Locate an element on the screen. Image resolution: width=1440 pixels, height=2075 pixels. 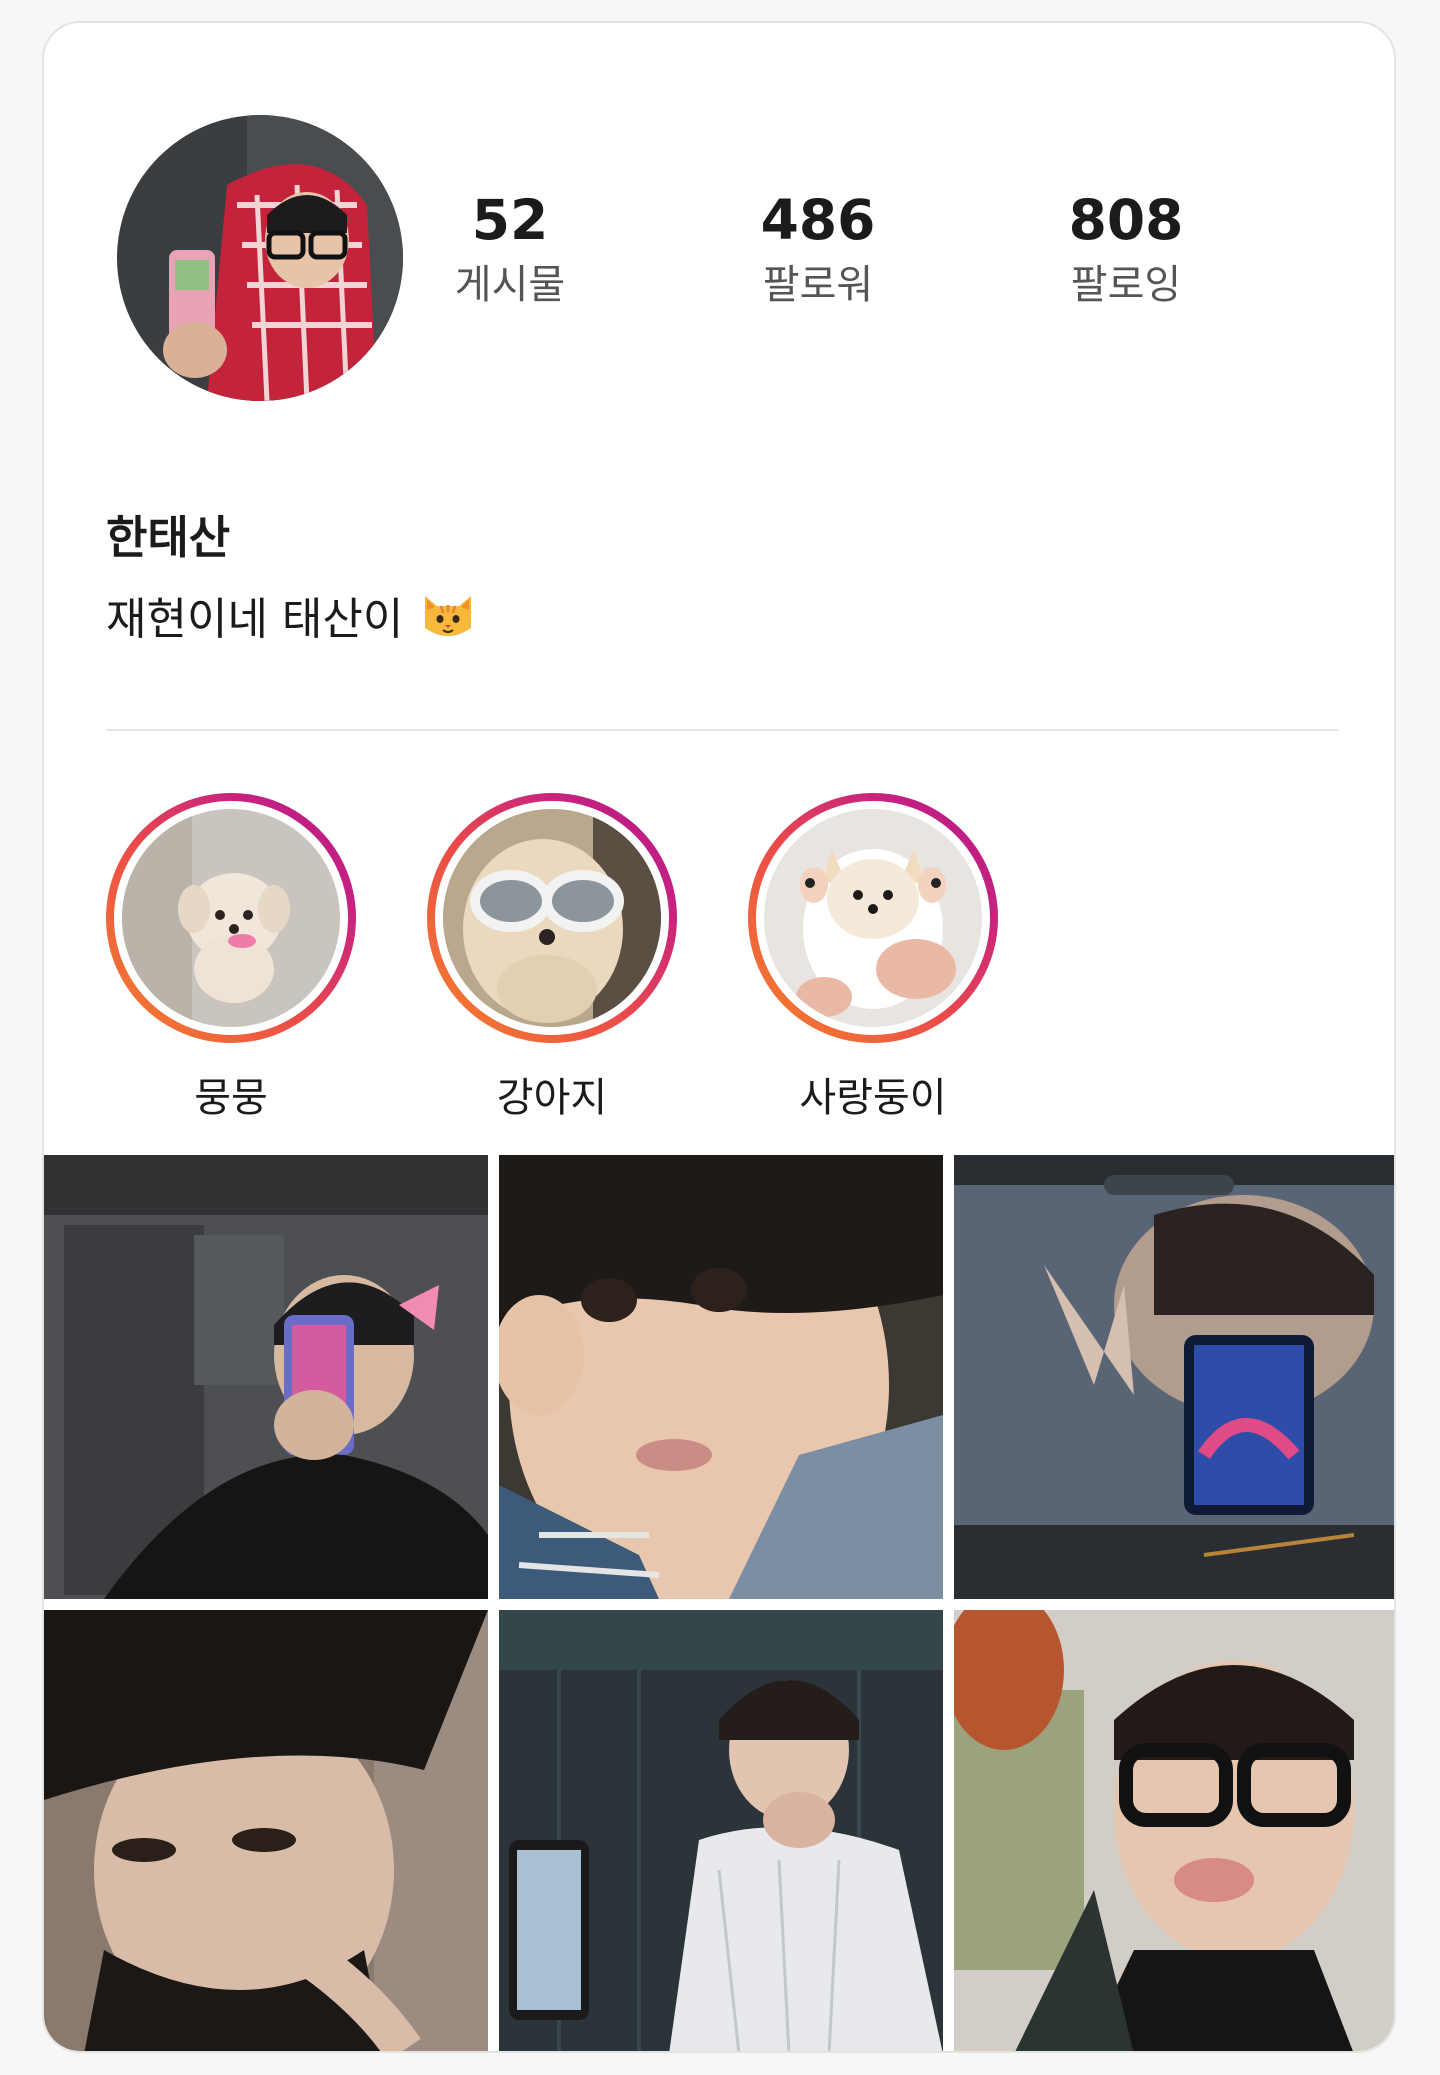
profile-name: 한태산 is located at coordinates (168, 537).